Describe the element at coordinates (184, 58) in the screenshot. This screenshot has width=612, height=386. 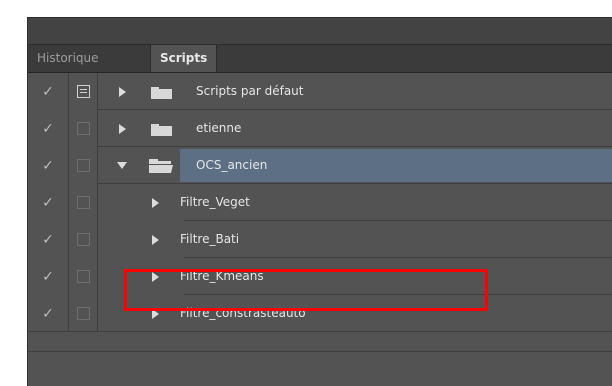
I see `tab-scripts: Scripts` at that location.